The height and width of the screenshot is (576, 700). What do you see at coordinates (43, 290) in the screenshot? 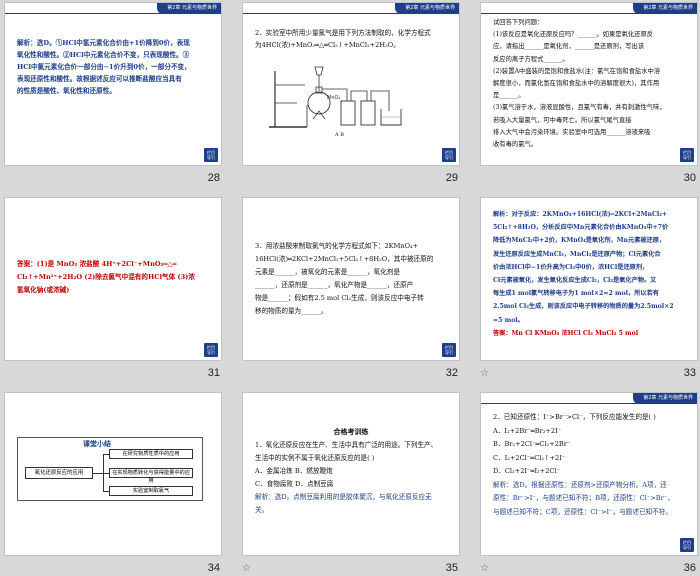
I see `text-line: 氢氧化钠(或浓碱)` at bounding box center [43, 290].